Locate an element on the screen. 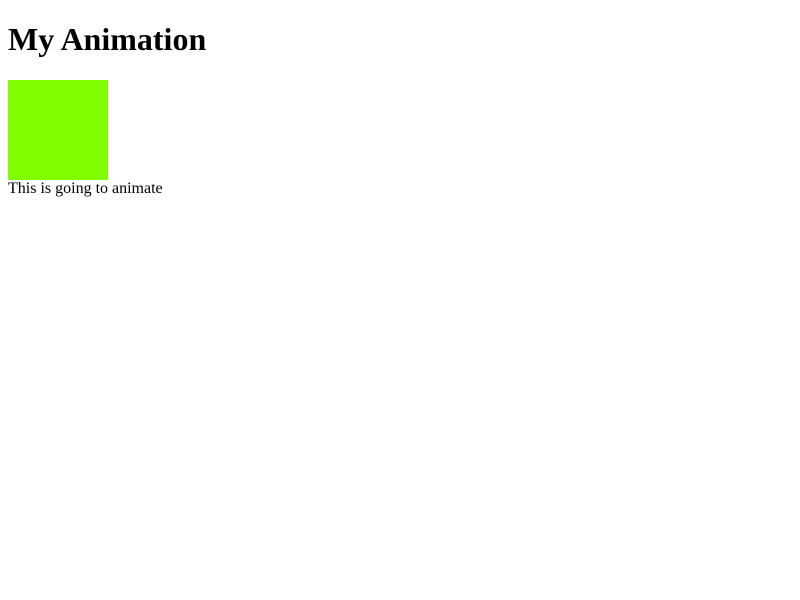  page-title: My Animation is located at coordinates (107, 39).